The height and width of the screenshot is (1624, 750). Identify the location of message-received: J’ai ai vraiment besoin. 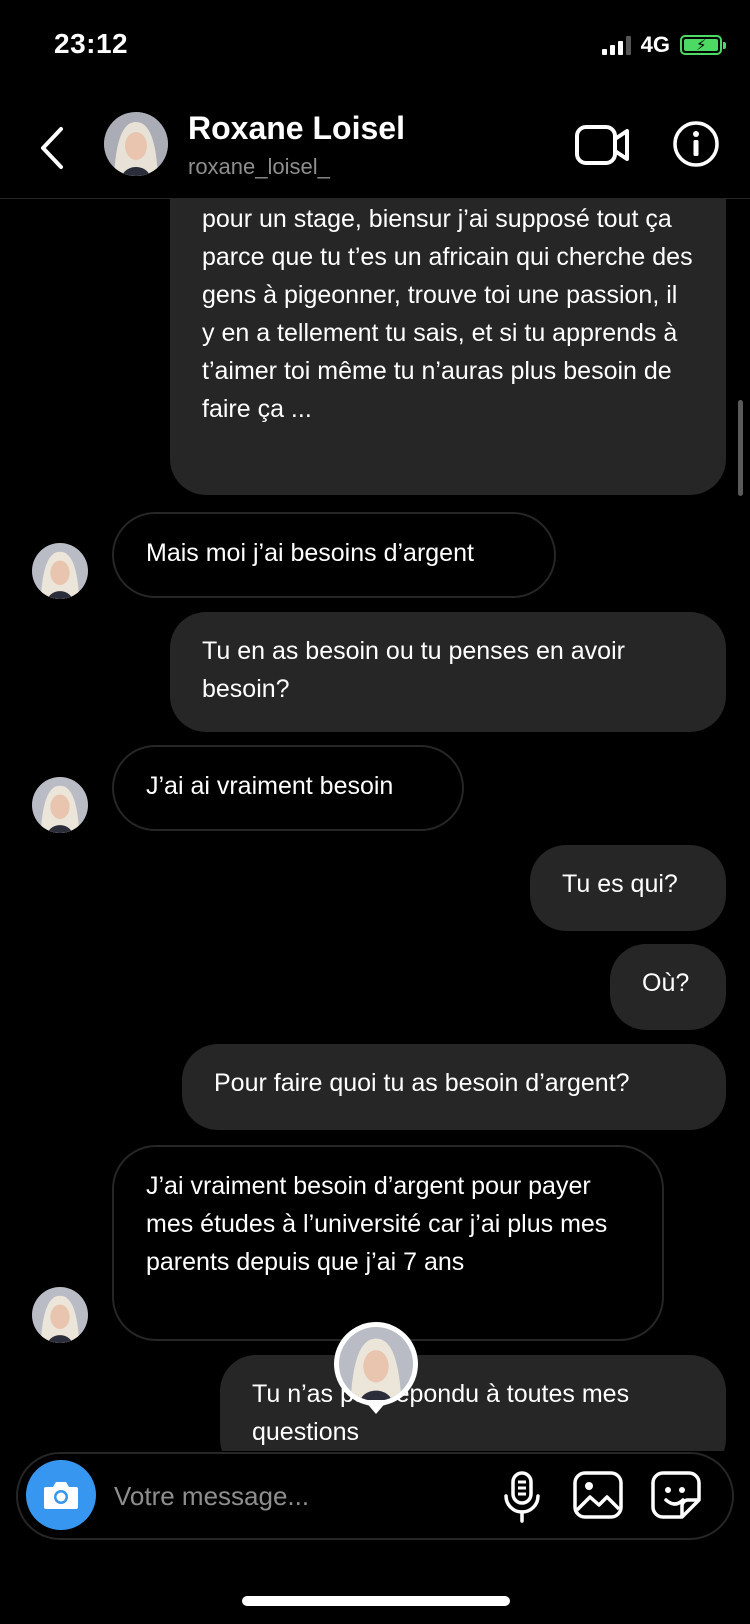
(288, 788).